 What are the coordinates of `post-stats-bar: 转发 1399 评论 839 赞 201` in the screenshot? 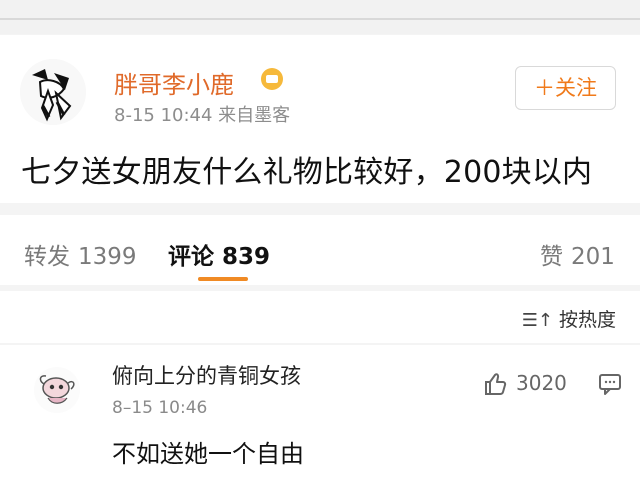 It's located at (320, 250).